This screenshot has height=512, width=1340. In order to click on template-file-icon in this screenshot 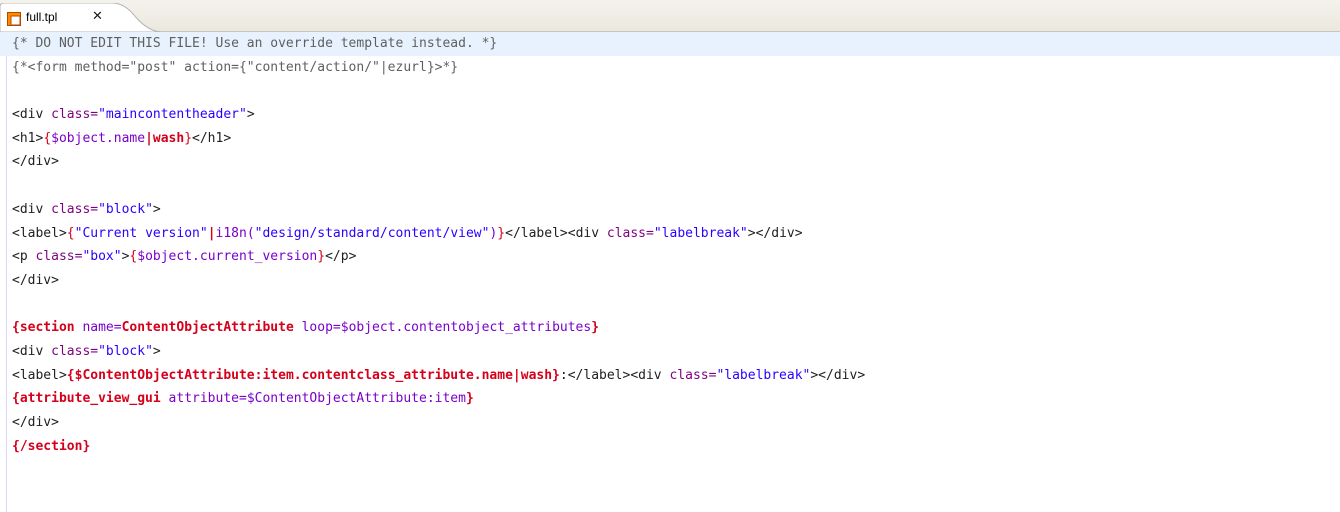, I will do `click(14, 18)`.